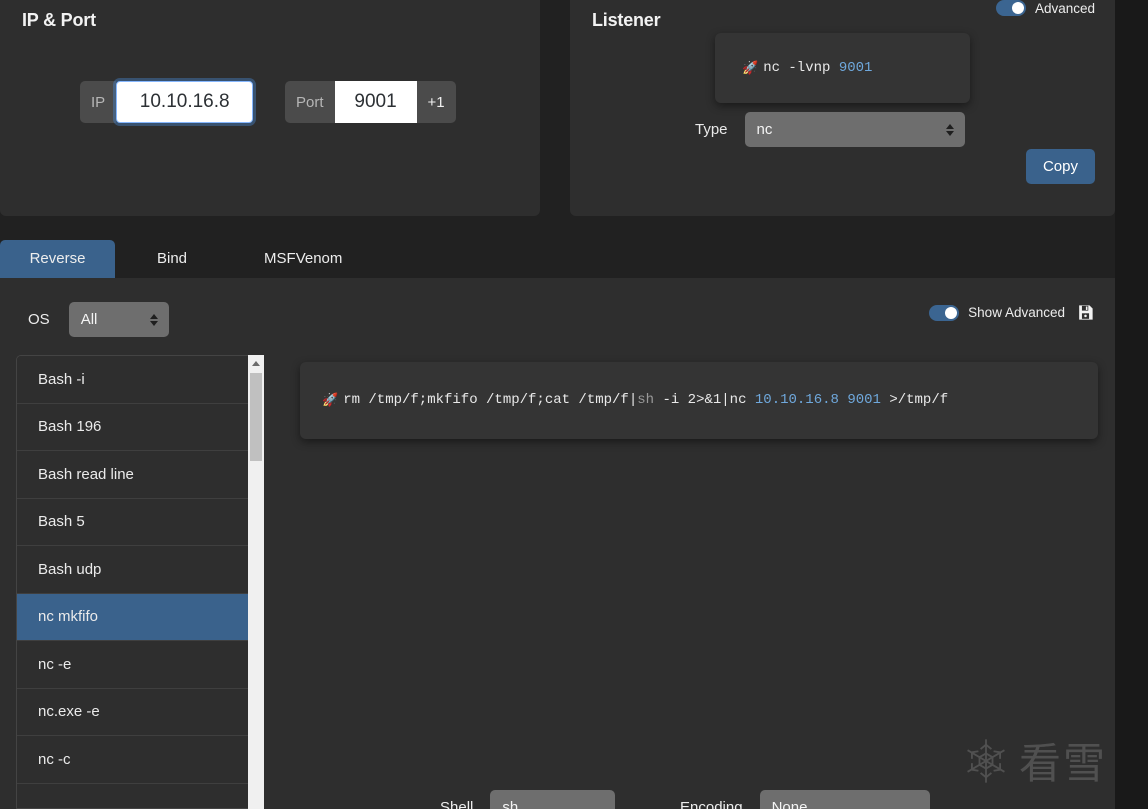  Describe the element at coordinates (172, 259) in the screenshot. I see `tab-bind: Bind` at that location.